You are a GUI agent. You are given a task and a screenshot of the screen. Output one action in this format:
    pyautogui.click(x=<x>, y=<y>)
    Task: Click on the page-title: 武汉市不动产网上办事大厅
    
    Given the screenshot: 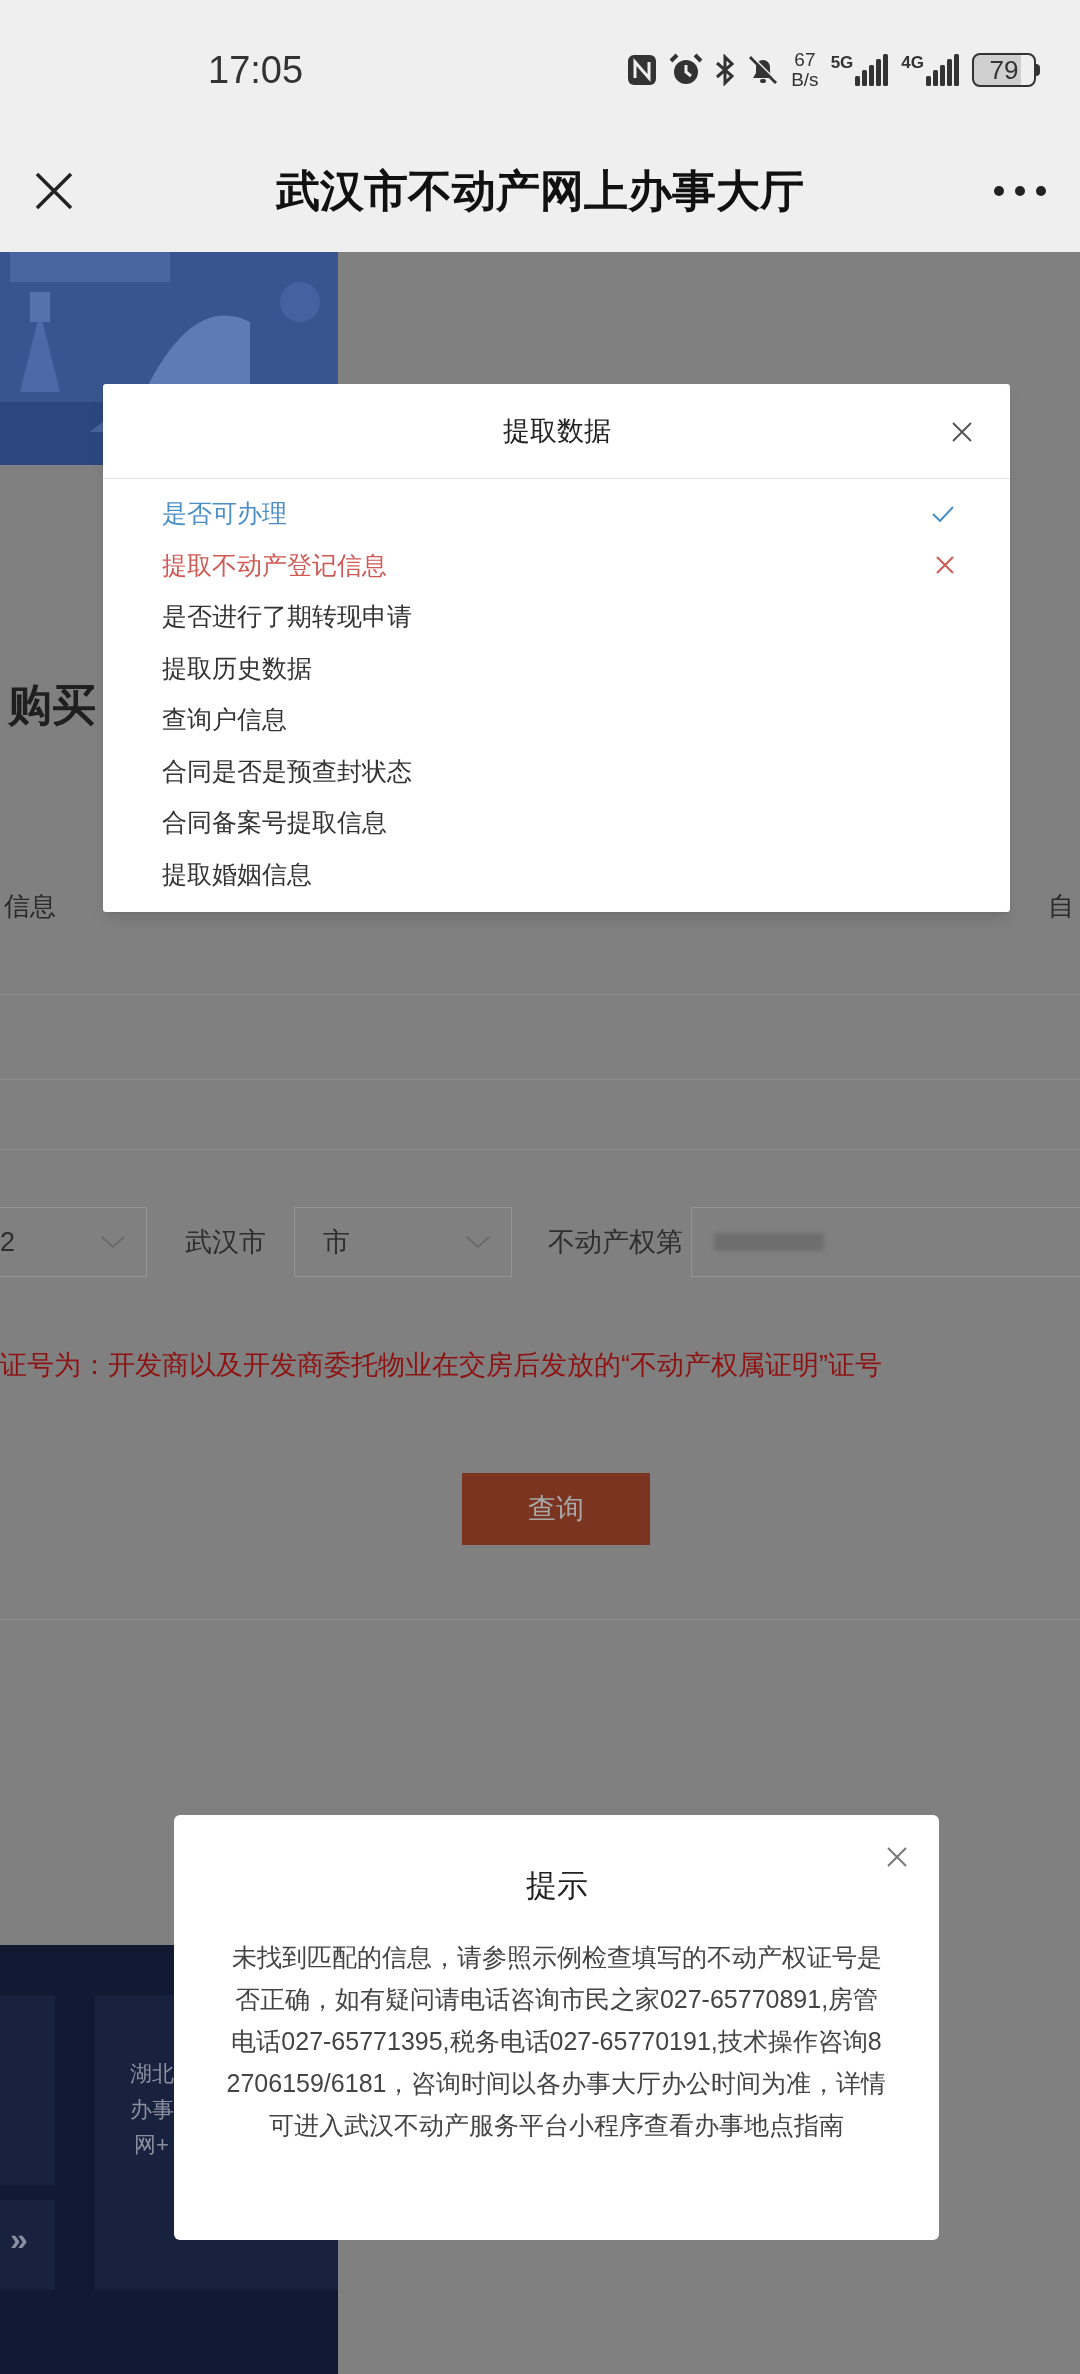 What is the action you would take?
    pyautogui.click(x=540, y=191)
    